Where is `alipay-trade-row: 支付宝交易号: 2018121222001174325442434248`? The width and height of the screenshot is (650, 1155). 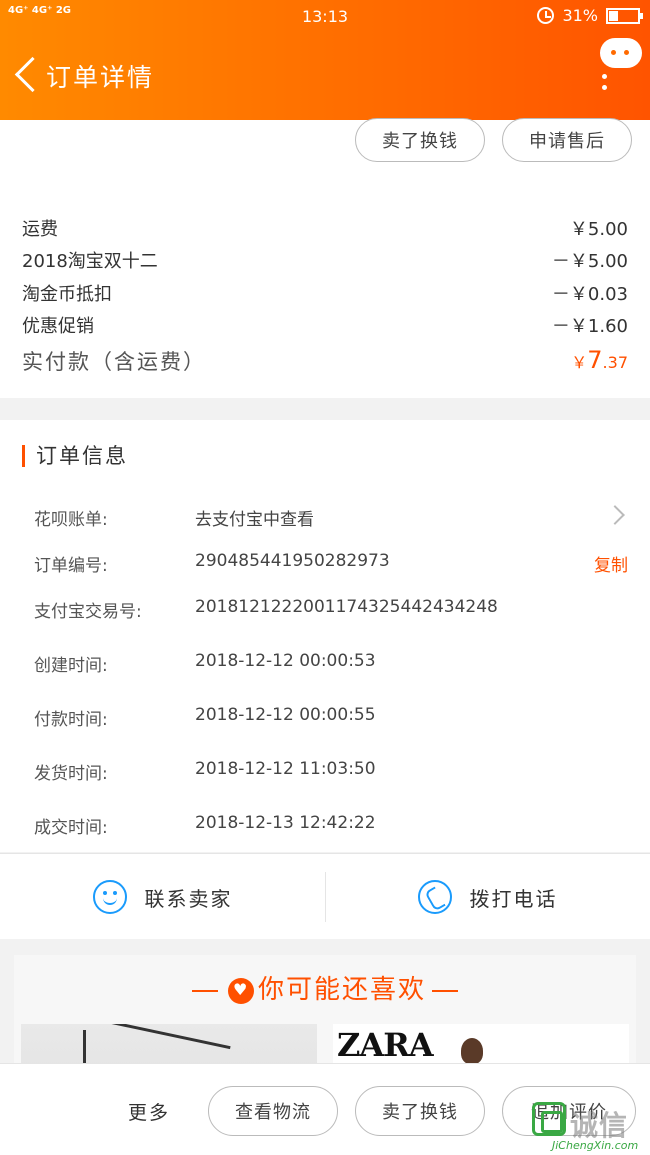 alipay-trade-row: 支付宝交易号: 2018121222001174325442434248 is located at coordinates (331, 610).